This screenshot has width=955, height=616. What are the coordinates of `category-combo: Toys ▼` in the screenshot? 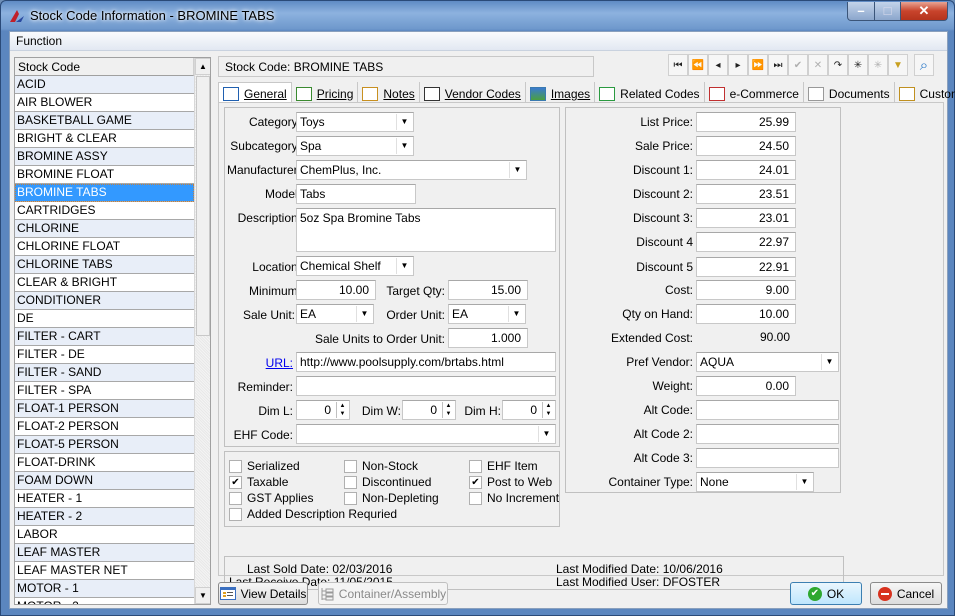 It's located at (355, 122).